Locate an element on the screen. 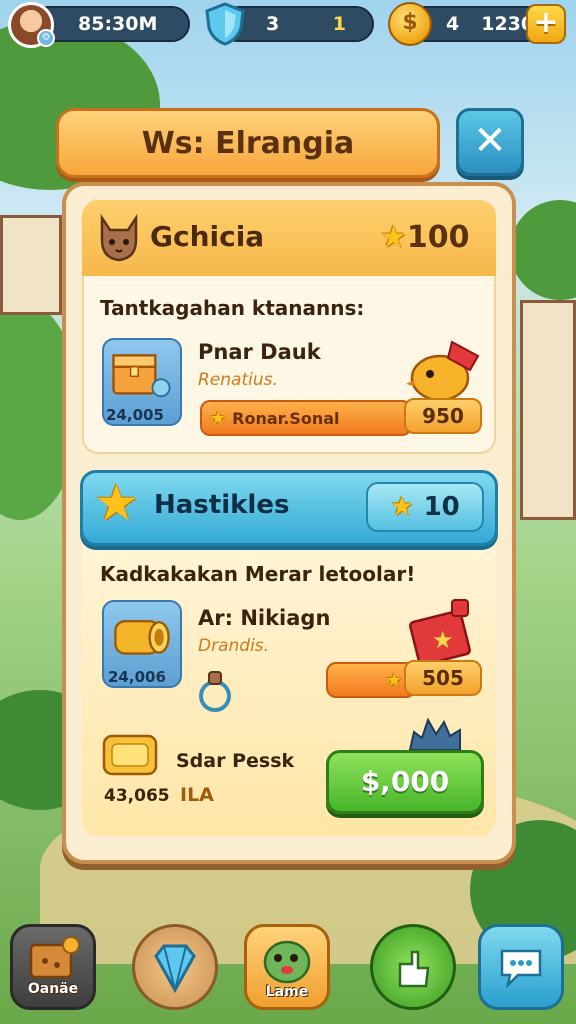 This screenshot has width=576, height=1024. item-card-count: 24,005 is located at coordinates (135, 415).